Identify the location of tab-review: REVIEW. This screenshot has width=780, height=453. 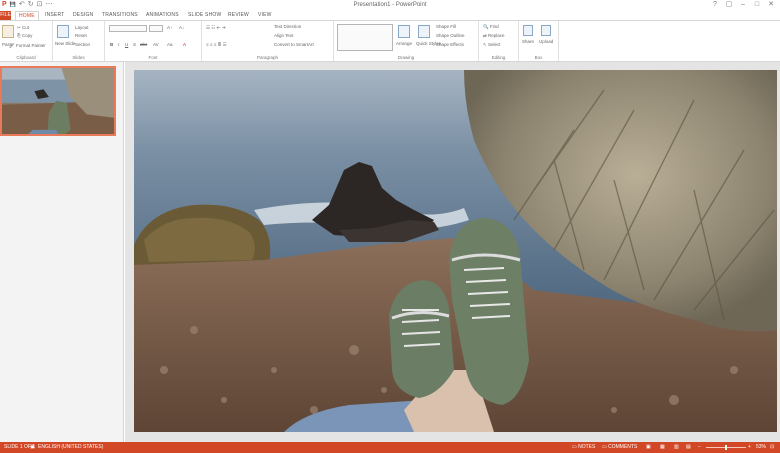
(238, 15).